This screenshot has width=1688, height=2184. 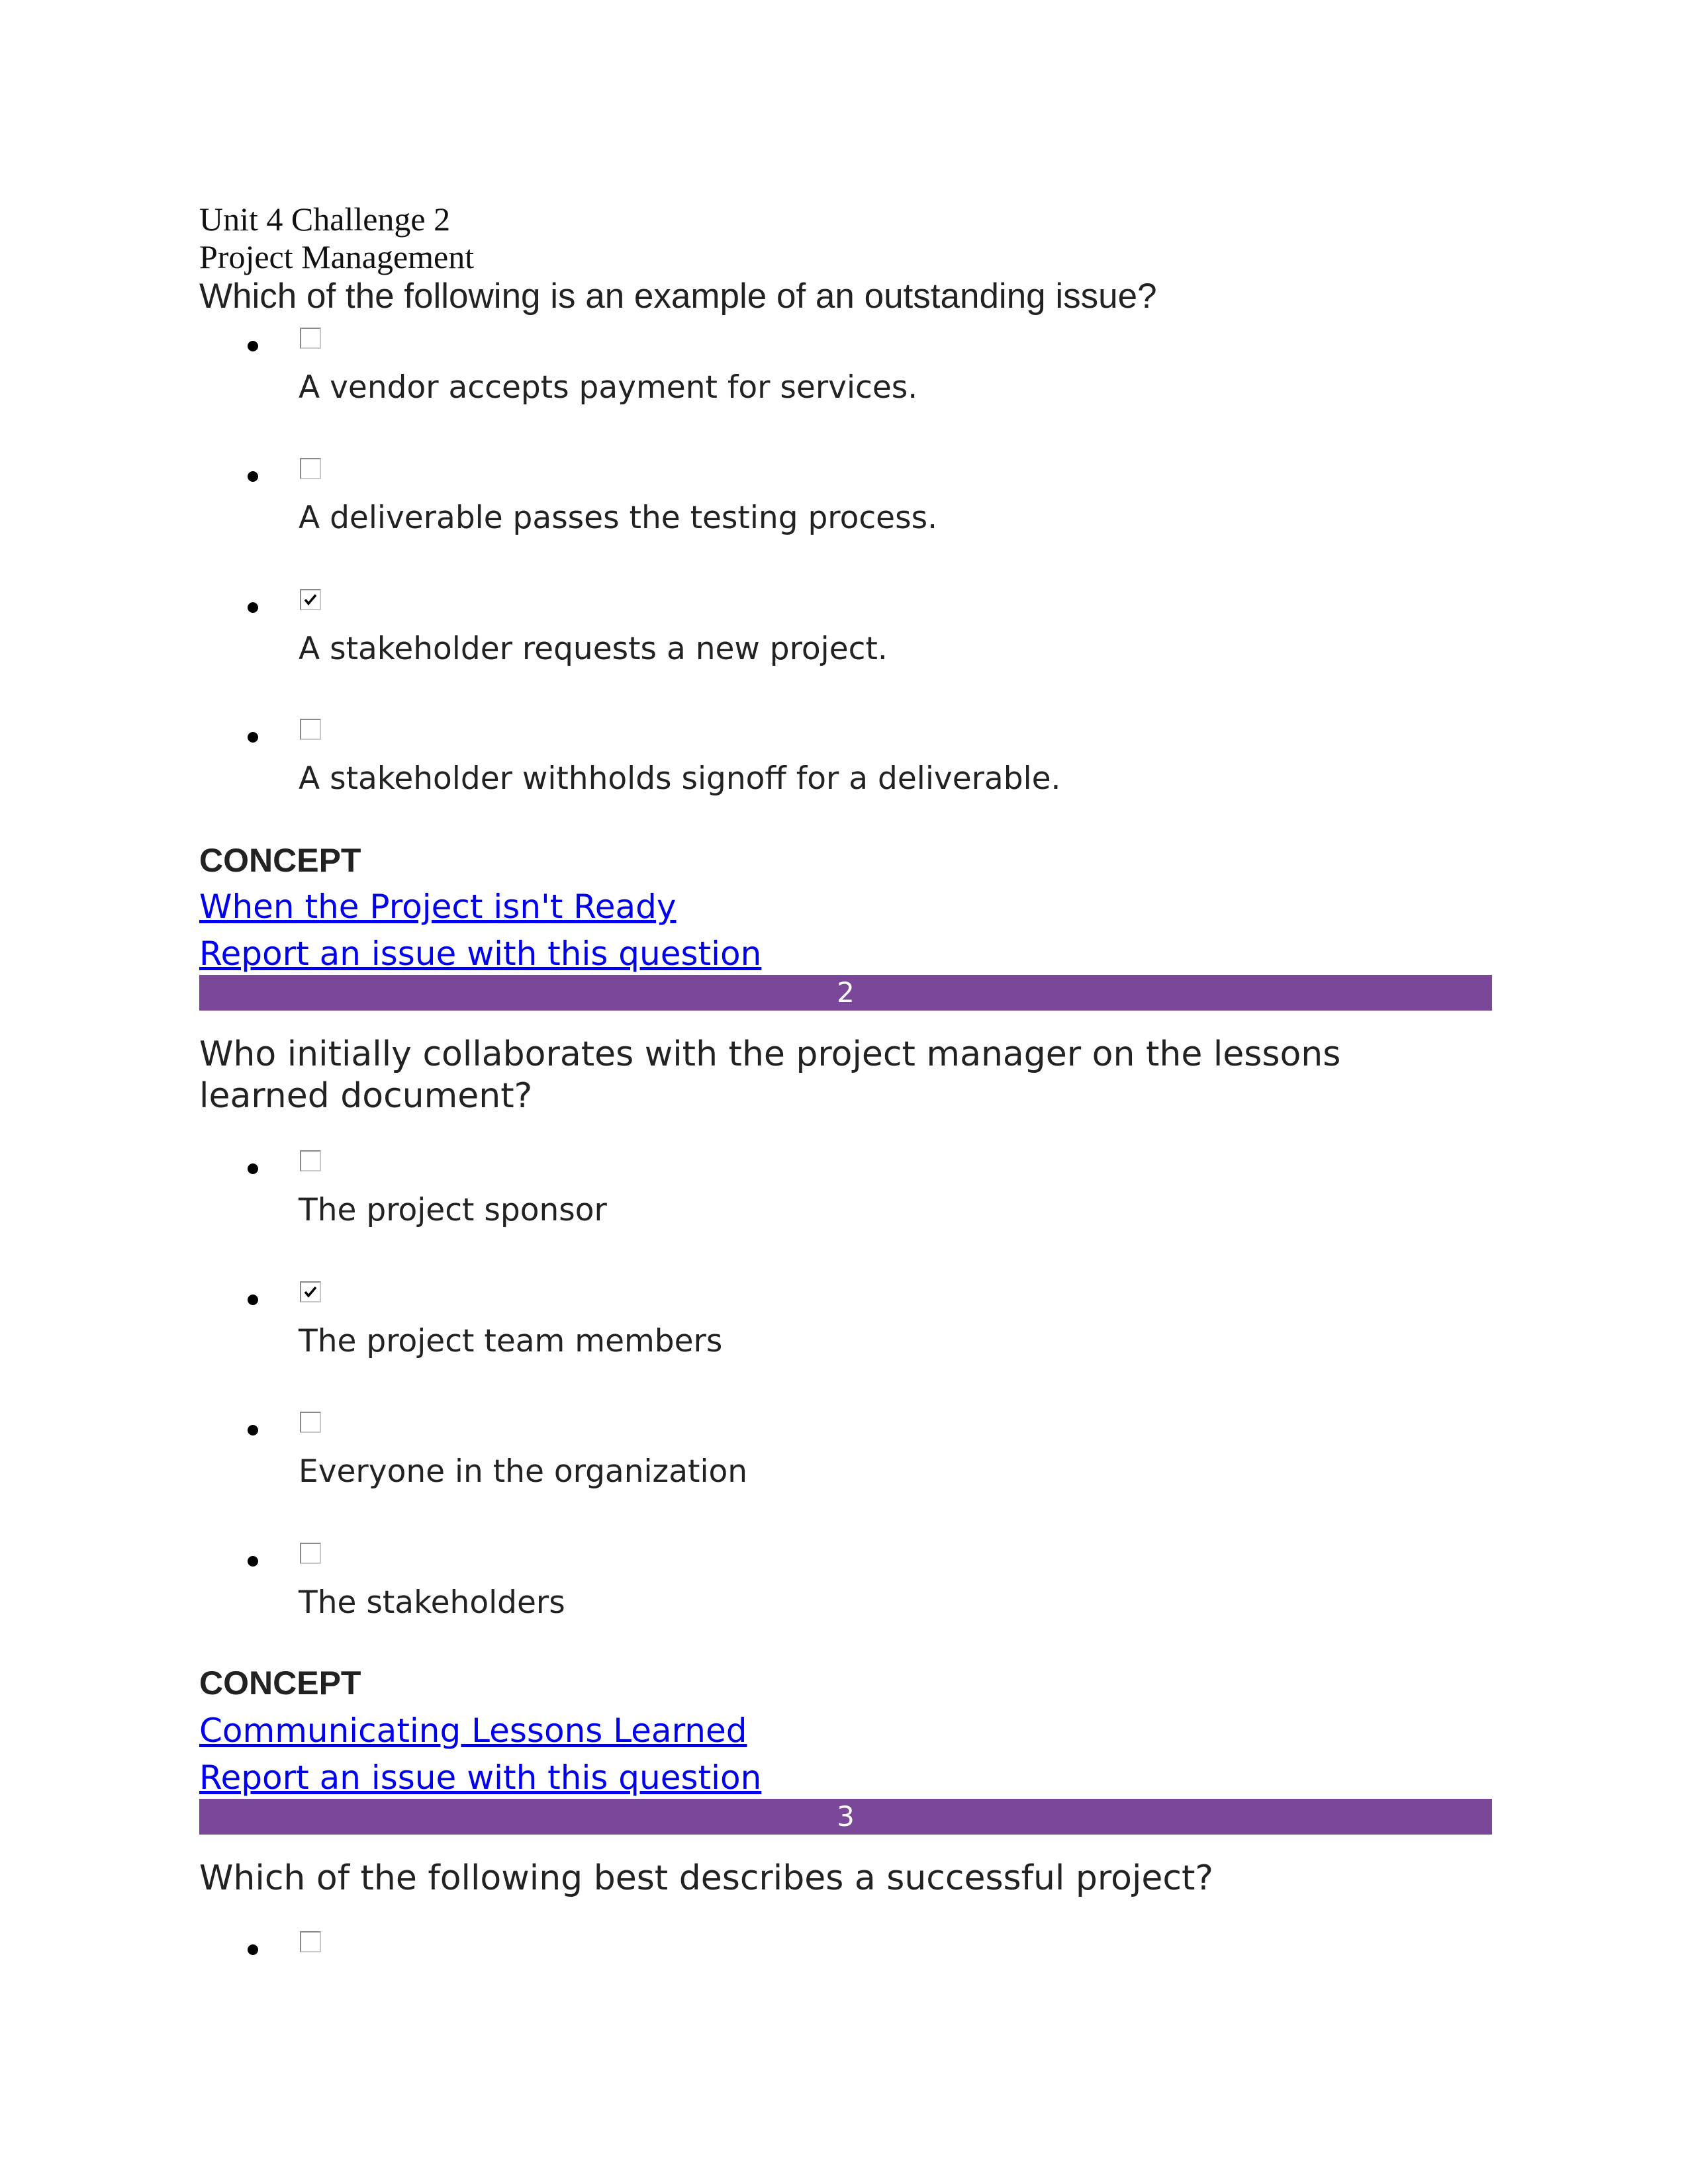 What do you see at coordinates (337, 256) in the screenshot?
I see `course-name: Project Management` at bounding box center [337, 256].